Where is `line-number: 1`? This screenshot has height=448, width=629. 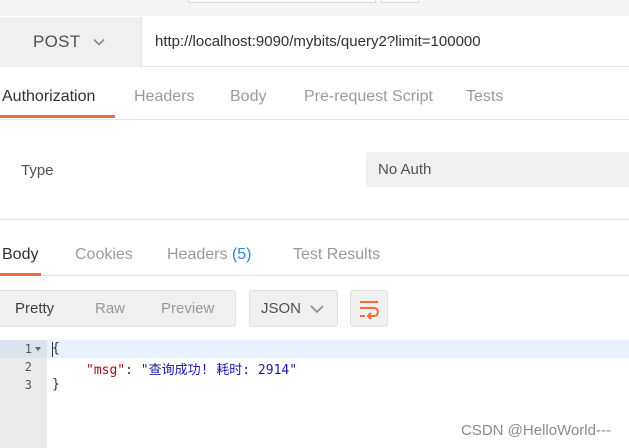 line-number: 1 is located at coordinates (28, 349).